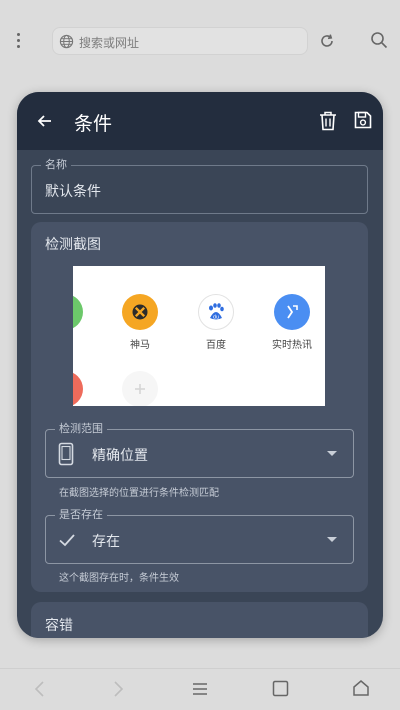 This screenshot has height=710, width=400. Describe the element at coordinates (109, 43) in the screenshot. I see `address-placeholder: 搜索或网址` at that location.